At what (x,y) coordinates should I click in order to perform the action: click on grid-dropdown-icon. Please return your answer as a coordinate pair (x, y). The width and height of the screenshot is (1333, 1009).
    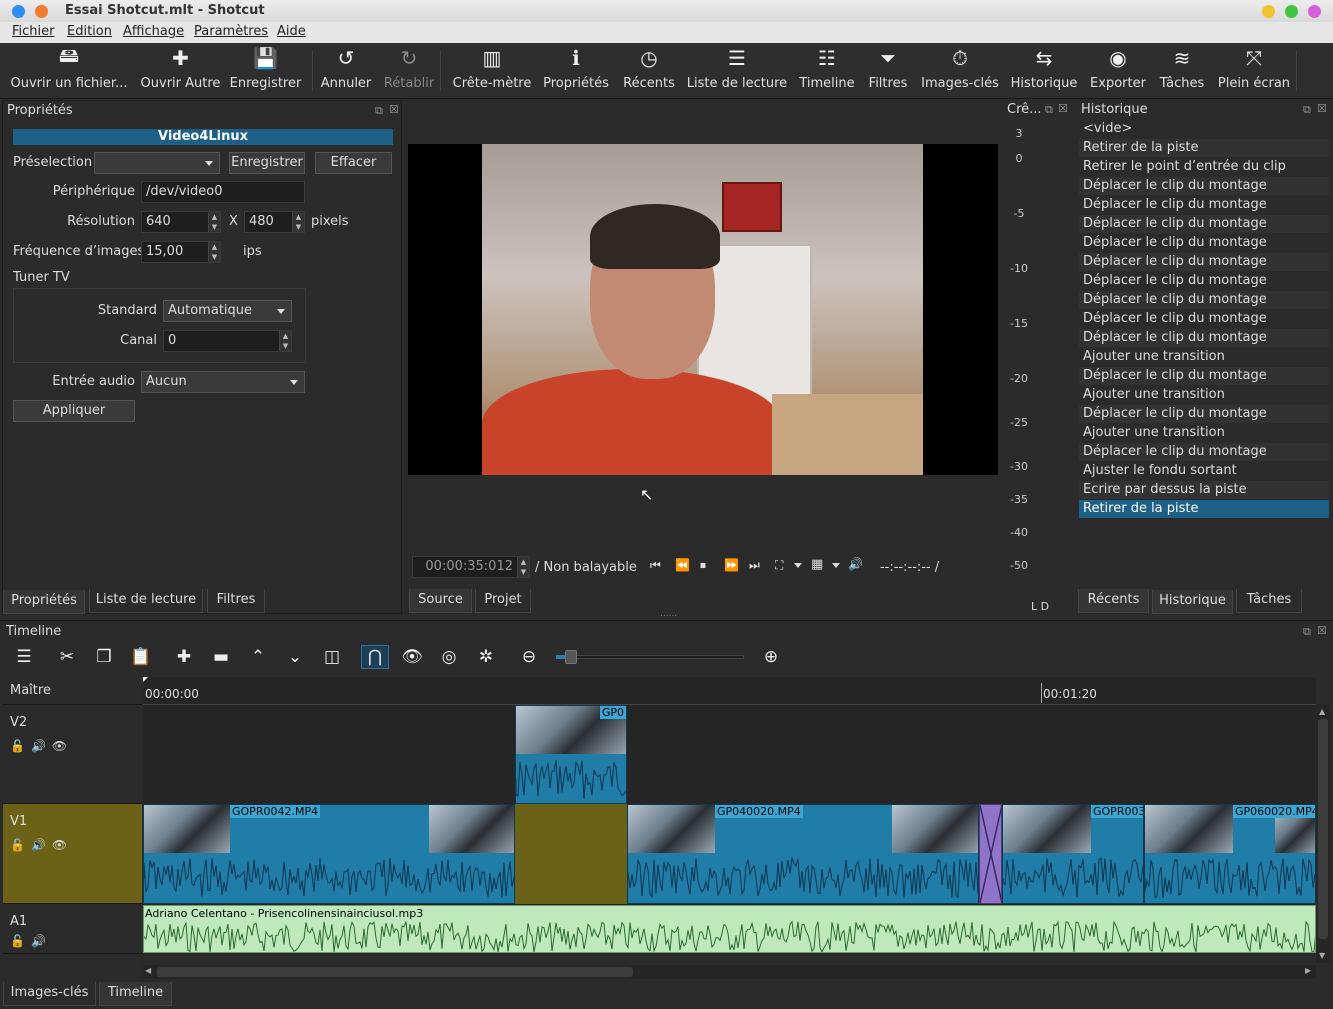
    Looking at the image, I should click on (836, 565).